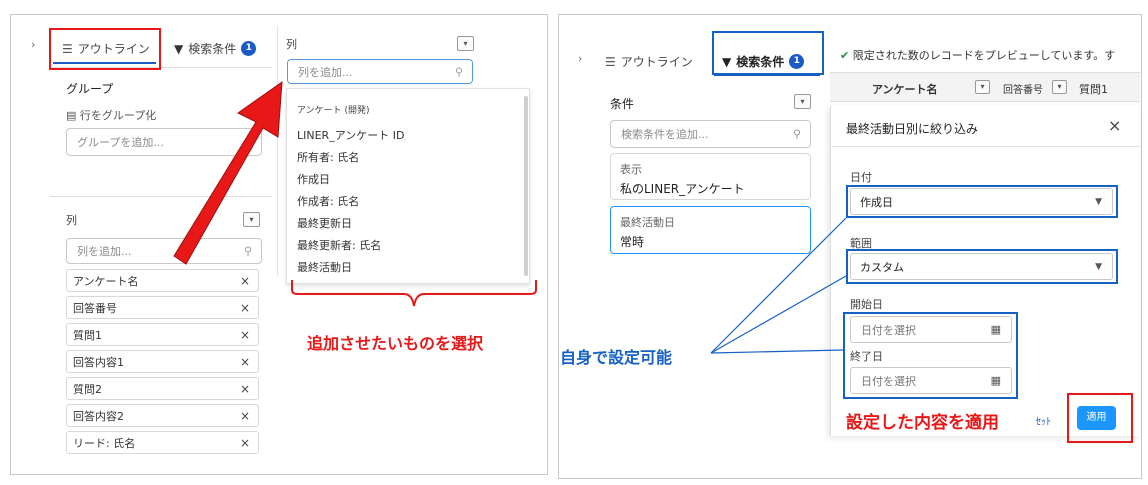  I want to click on popover-divider, so click(985, 146).